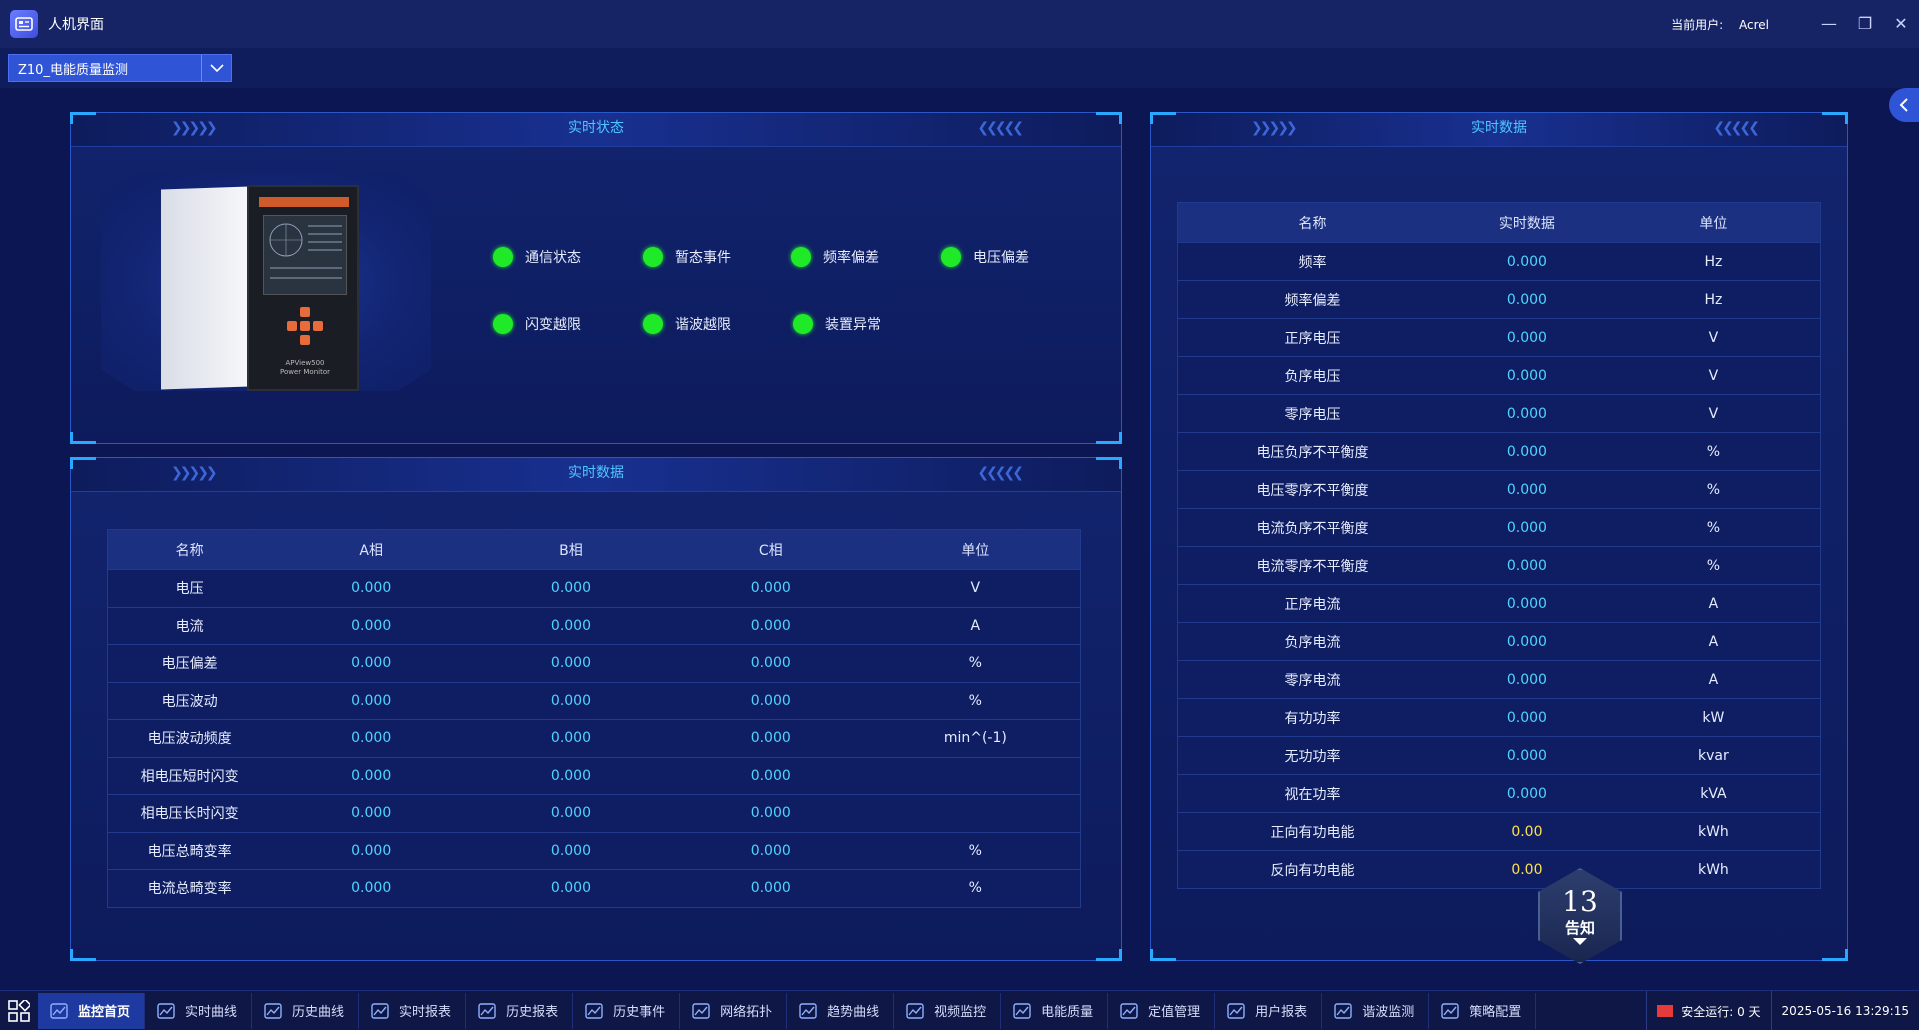 This screenshot has width=1919, height=1030. Describe the element at coordinates (1713, 299) in the screenshot. I see `row-unit: Hz` at that location.